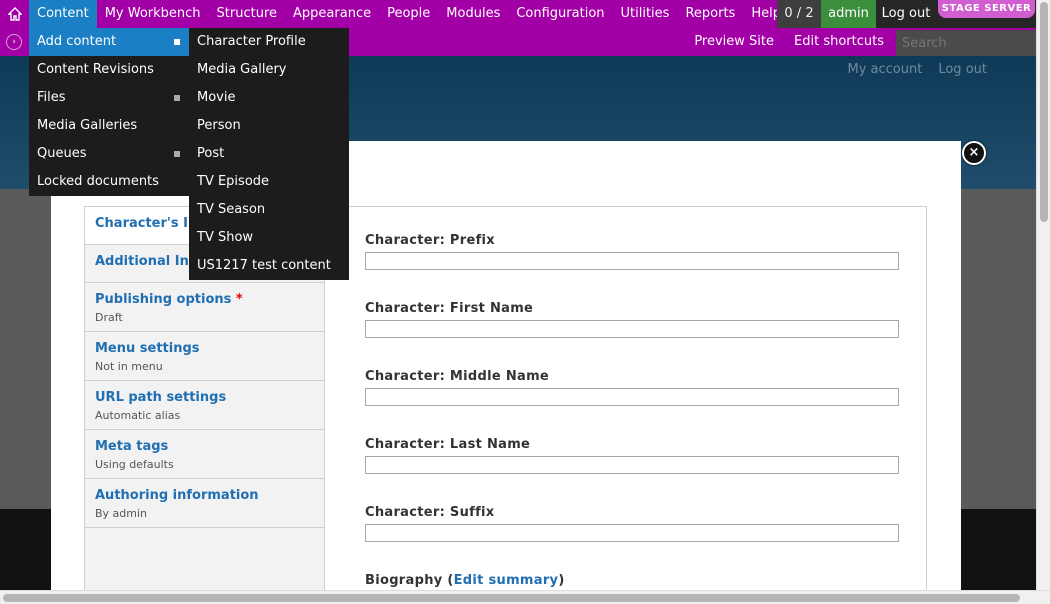  What do you see at coordinates (269, 126) in the screenshot?
I see `menu-item-person: Person` at bounding box center [269, 126].